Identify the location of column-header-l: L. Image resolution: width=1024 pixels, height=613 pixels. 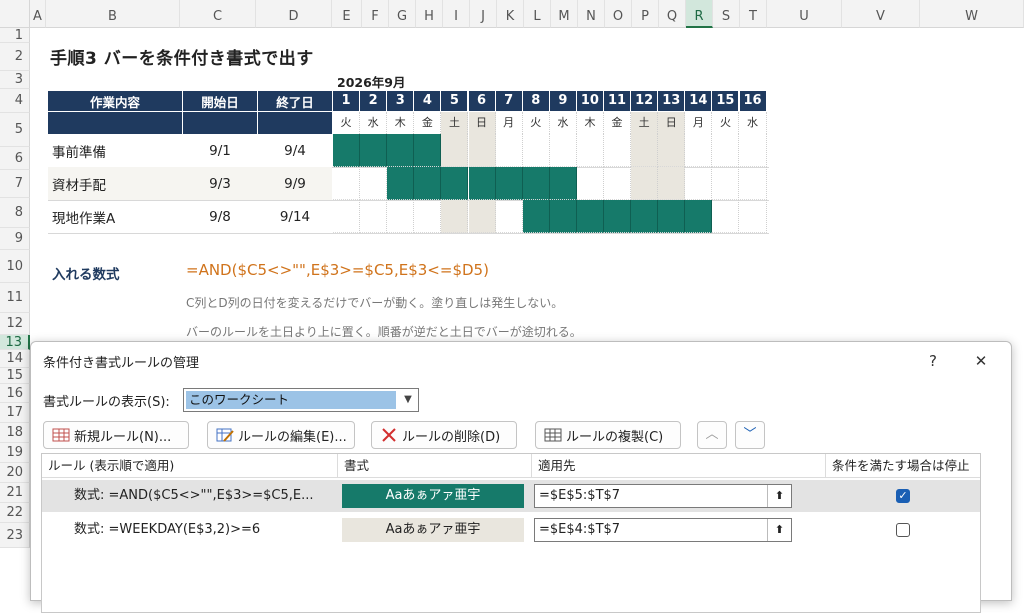
(537, 14).